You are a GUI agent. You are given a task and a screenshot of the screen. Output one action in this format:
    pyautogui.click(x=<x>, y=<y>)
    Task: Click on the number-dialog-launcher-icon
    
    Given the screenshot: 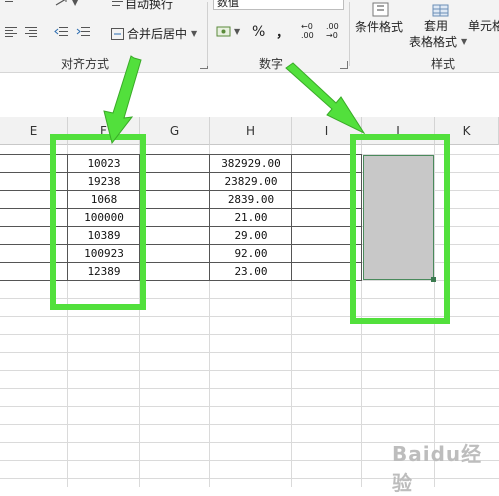 What is the action you would take?
    pyautogui.click(x=344, y=65)
    